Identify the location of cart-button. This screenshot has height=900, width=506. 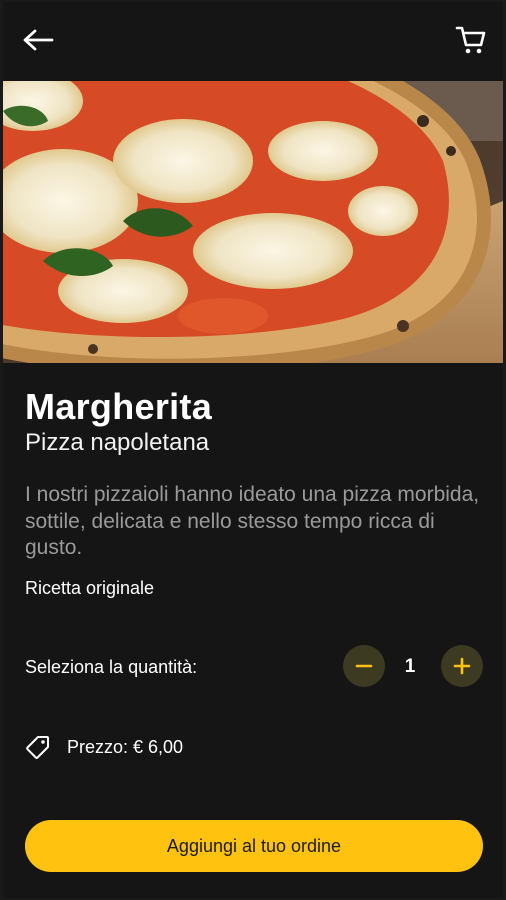
(471, 40).